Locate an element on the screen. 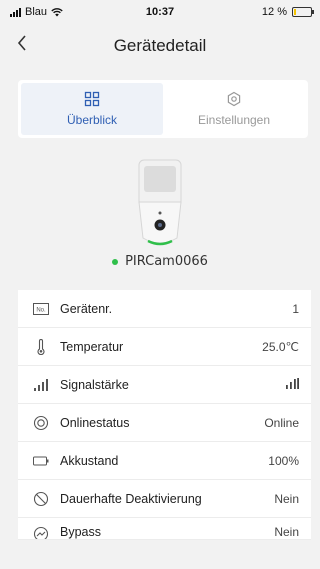  tab-bar: Überblick Einstellungen is located at coordinates (163, 109).